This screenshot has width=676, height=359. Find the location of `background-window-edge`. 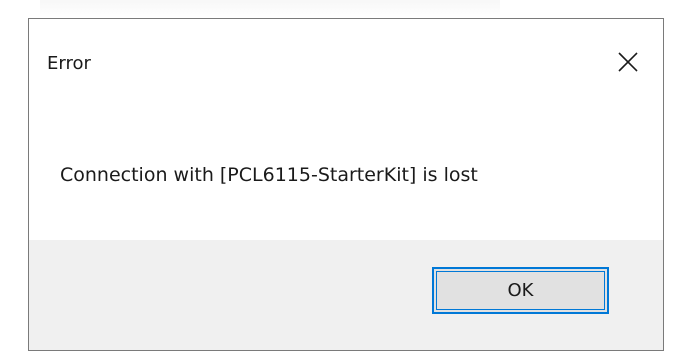

background-window-edge is located at coordinates (270, 9).